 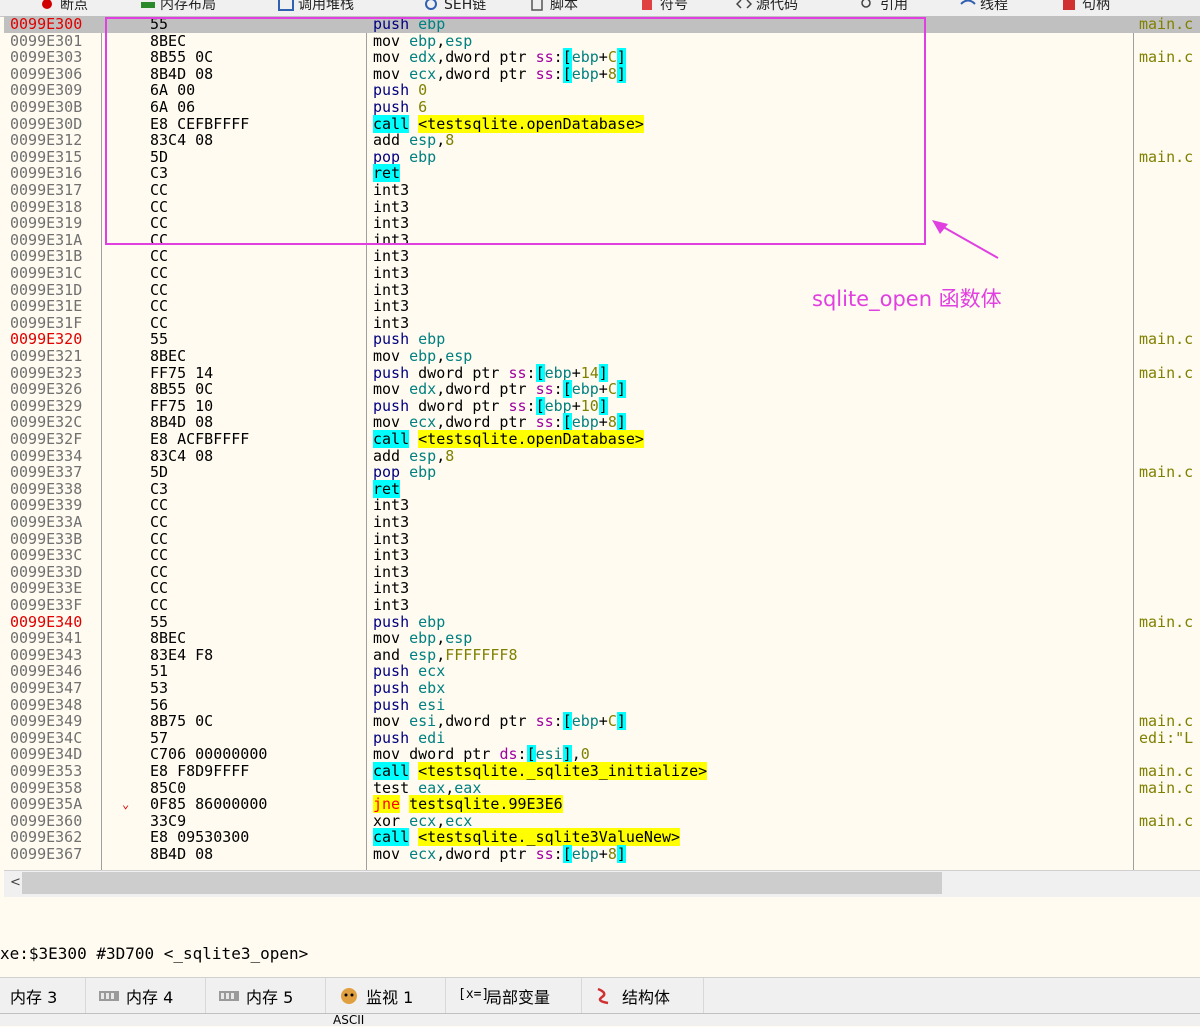 What do you see at coordinates (602, 571) in the screenshot?
I see `disasm-row: 0099E33D CC int3` at bounding box center [602, 571].